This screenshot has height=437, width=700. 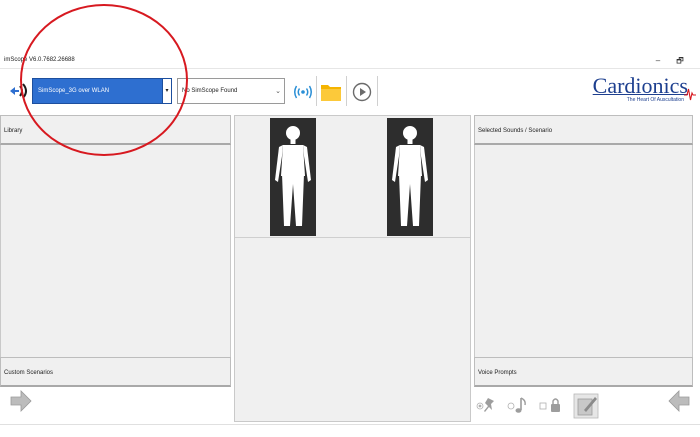 I want to click on back-connect-icon, so click(x=19, y=91).